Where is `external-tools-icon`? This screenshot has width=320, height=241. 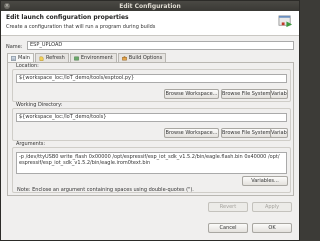 external-tools-icon is located at coordinates (285, 21).